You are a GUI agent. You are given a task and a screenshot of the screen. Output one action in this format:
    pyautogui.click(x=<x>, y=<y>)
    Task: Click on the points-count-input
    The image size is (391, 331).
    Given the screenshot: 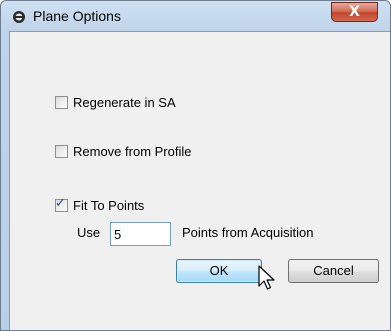 What is the action you would take?
    pyautogui.click(x=140, y=234)
    